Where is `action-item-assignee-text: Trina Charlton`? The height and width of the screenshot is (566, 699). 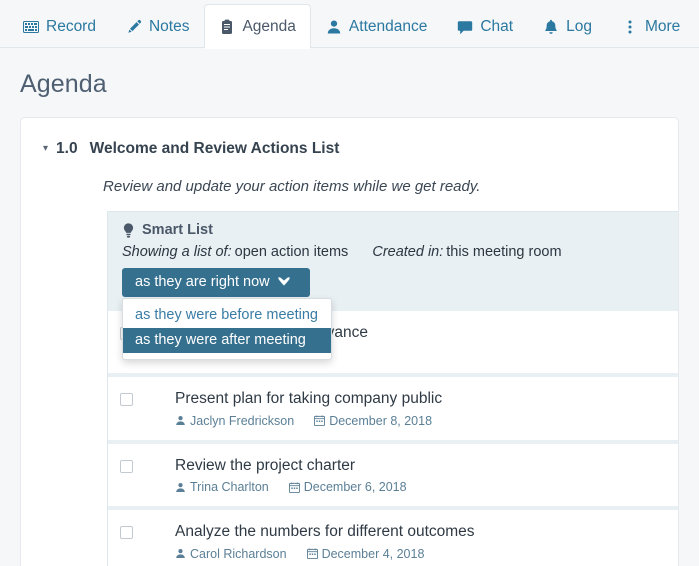 action-item-assignee-text: Trina Charlton is located at coordinates (229, 487).